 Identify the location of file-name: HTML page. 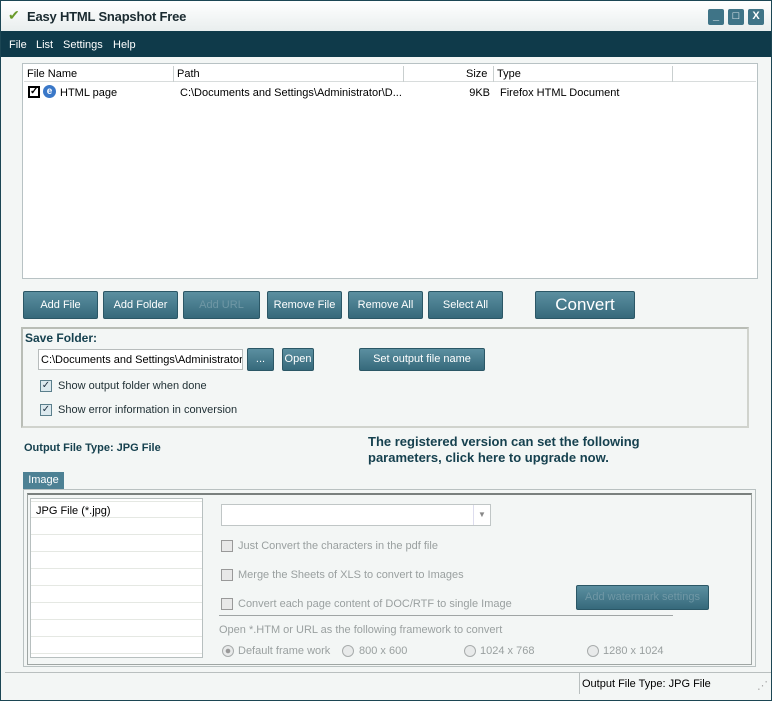
(89, 93).